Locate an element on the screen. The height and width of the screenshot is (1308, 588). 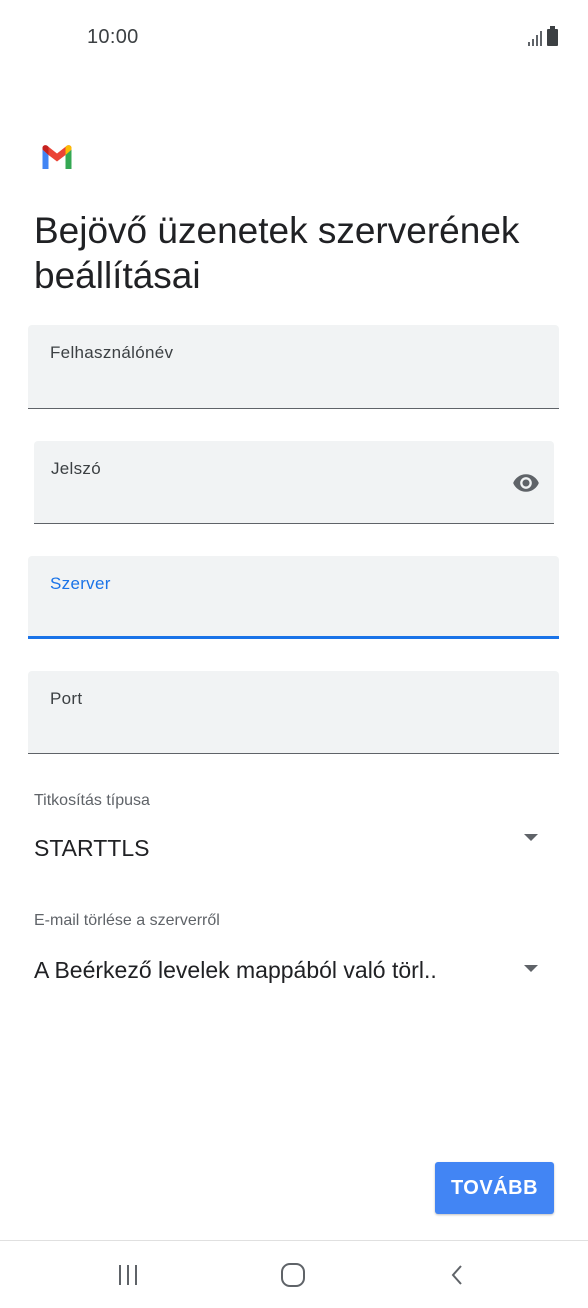
status-time: 10:00 is located at coordinates (113, 37).